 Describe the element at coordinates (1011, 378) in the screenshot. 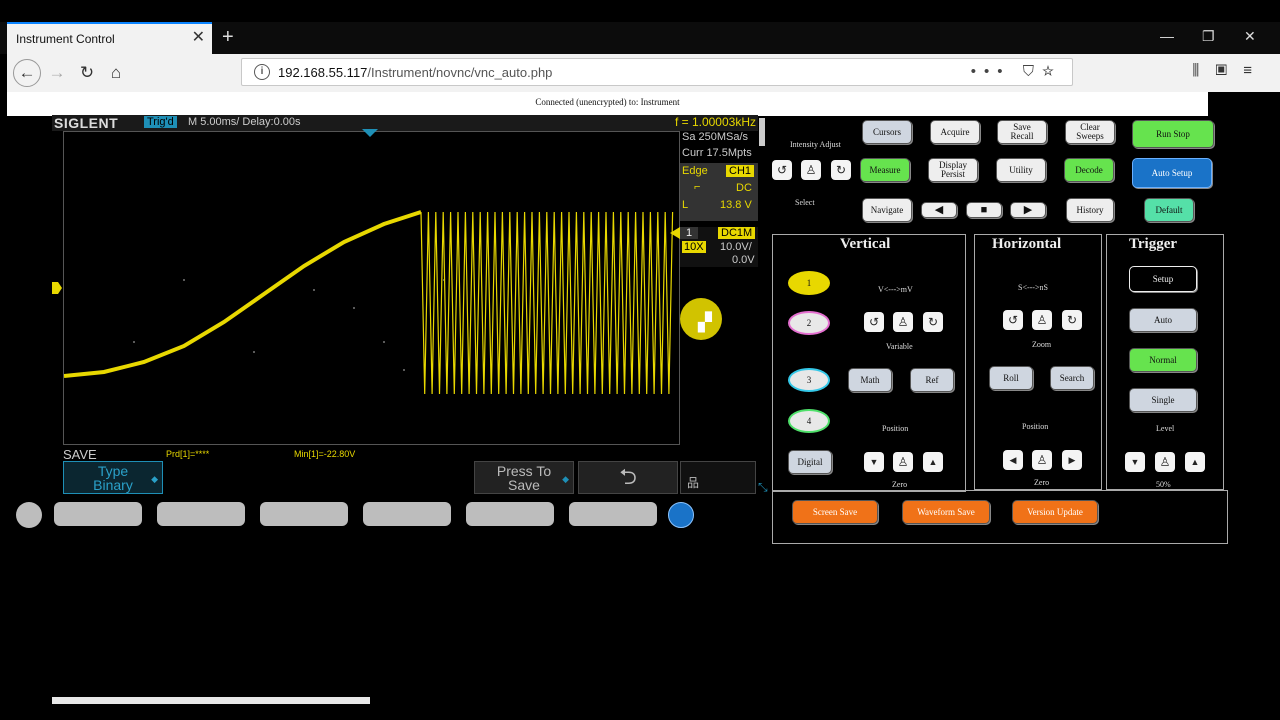

I see `roll-button: Roll` at that location.